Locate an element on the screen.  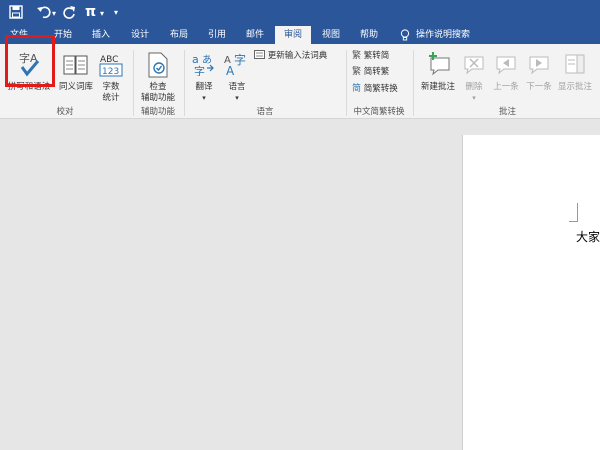
simplified-traditional-conversion-label: 简繁转换 is located at coordinates (380, 89).